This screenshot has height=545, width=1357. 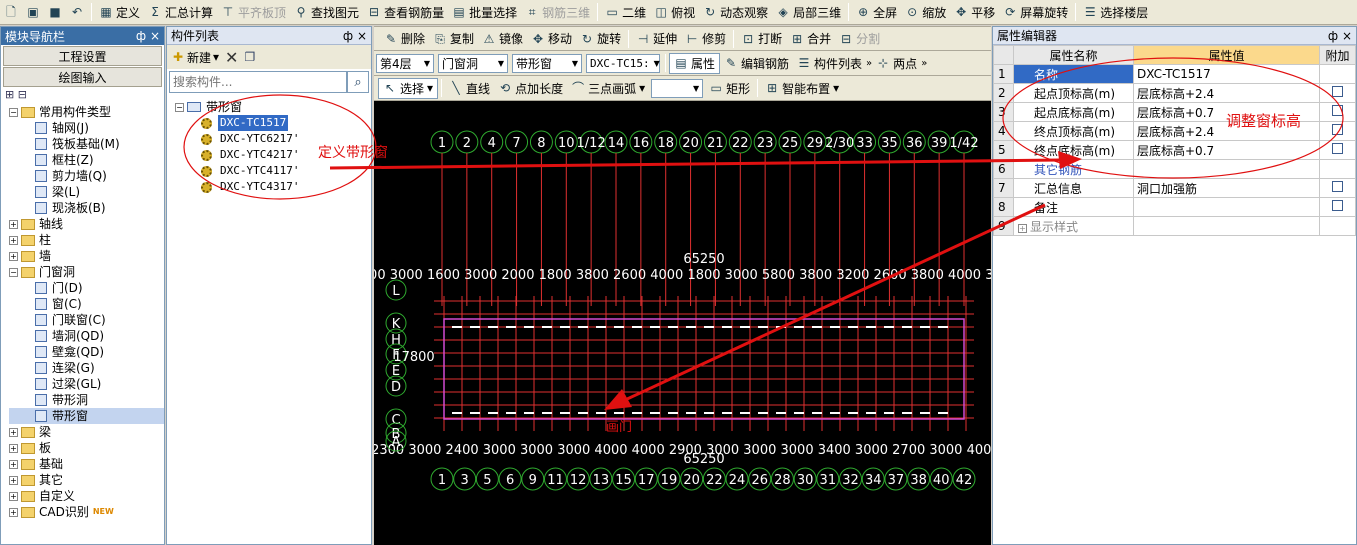 I want to click on nav-item: 门联窗(C), so click(x=86, y=320).